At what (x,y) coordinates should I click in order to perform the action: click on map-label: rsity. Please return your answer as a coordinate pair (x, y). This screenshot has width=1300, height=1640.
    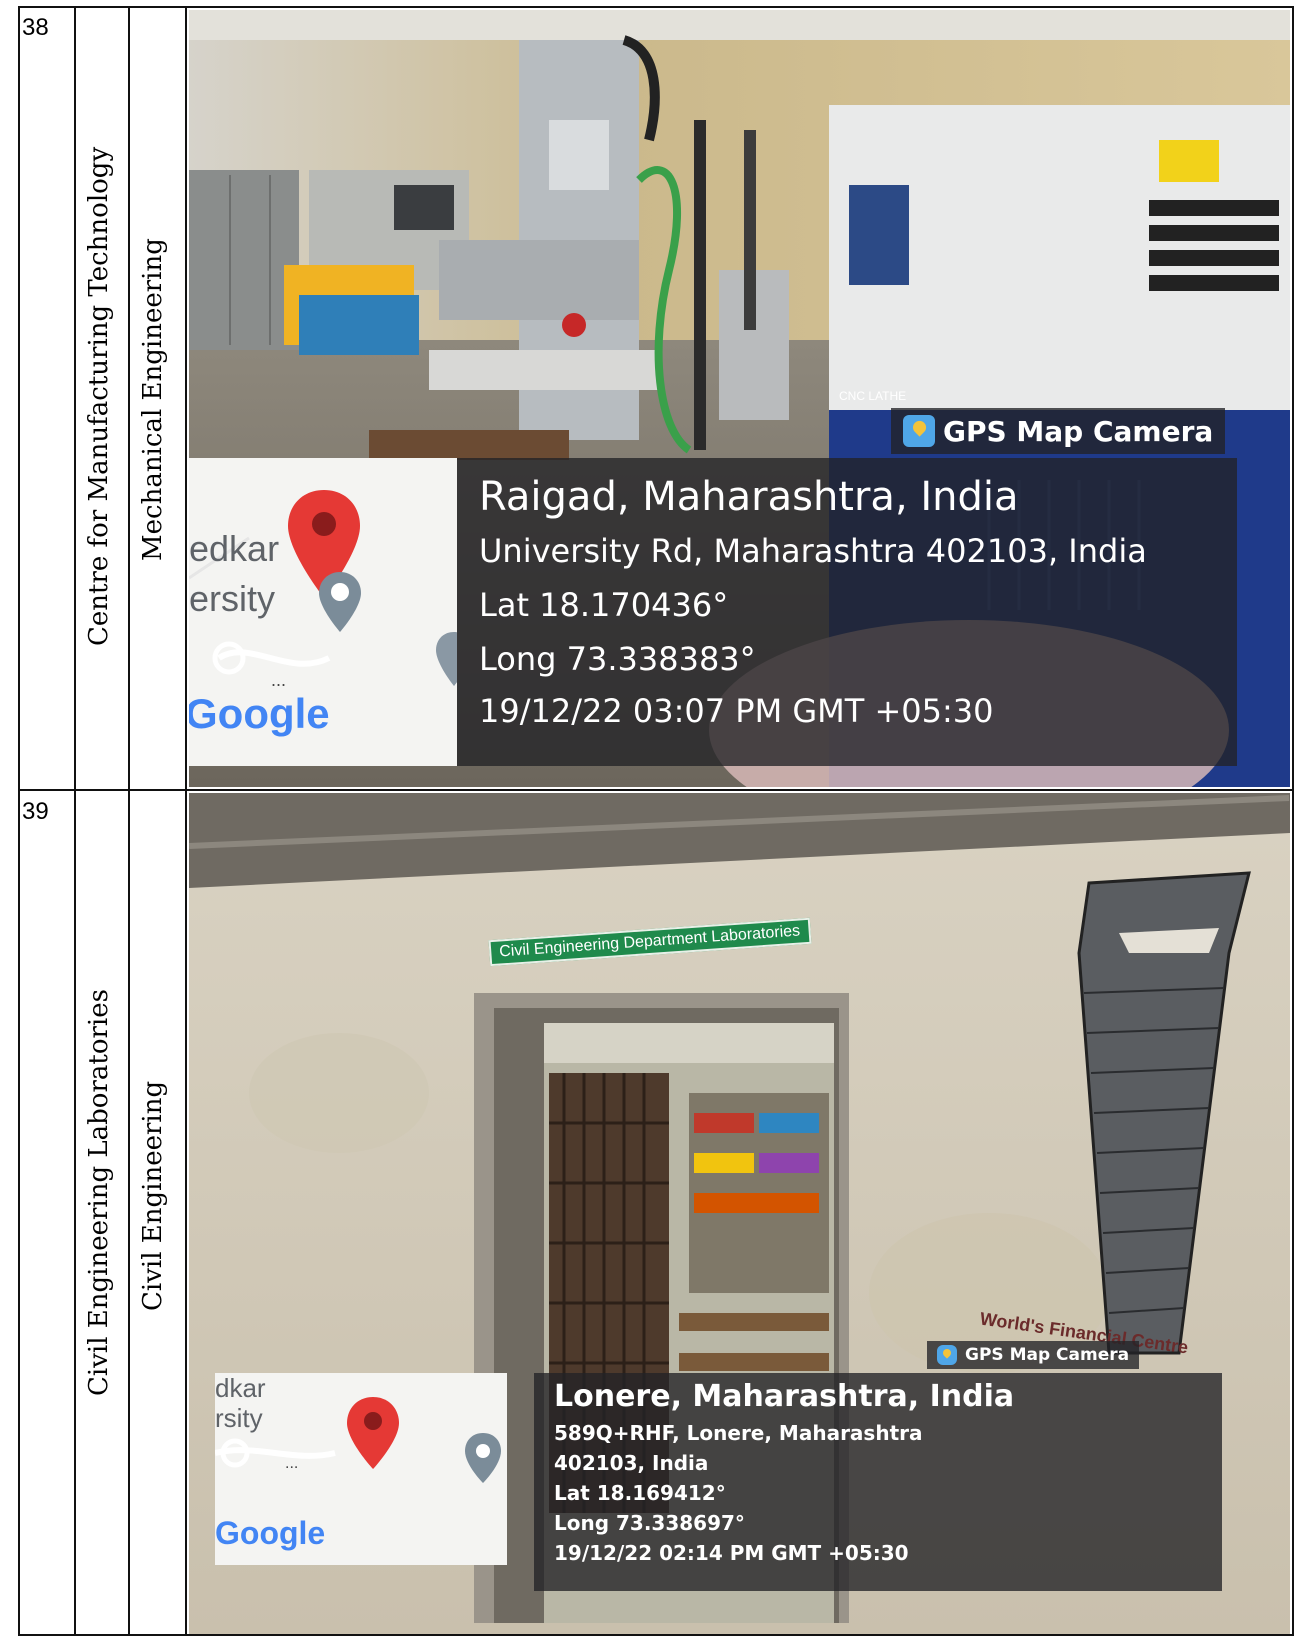
    Looking at the image, I should click on (239, 1418).